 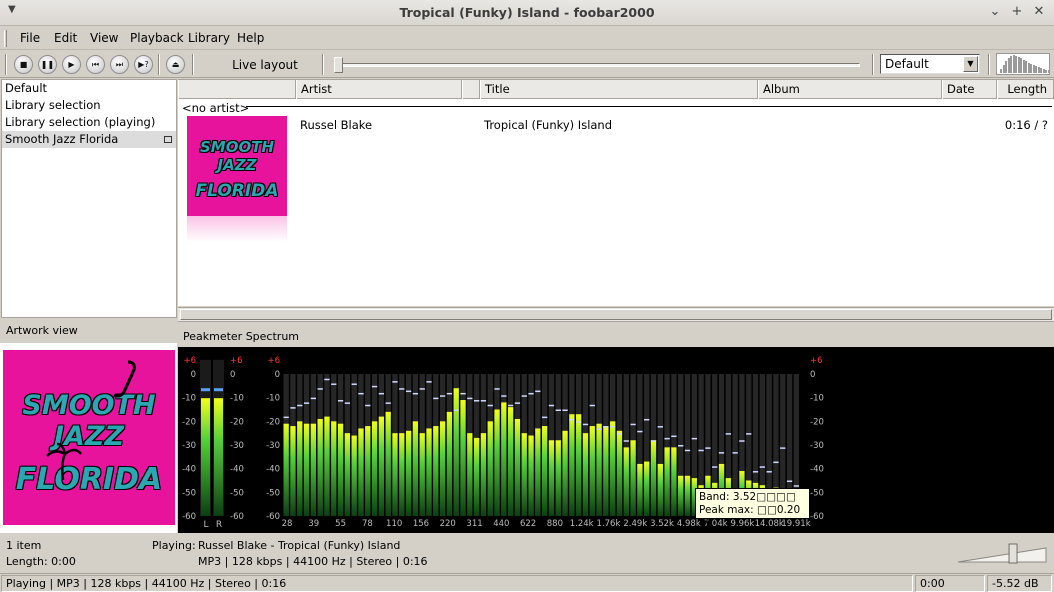 What do you see at coordinates (527, 12) in the screenshot?
I see `window-title: Tropical (Funky) Island - foobar2000` at bounding box center [527, 12].